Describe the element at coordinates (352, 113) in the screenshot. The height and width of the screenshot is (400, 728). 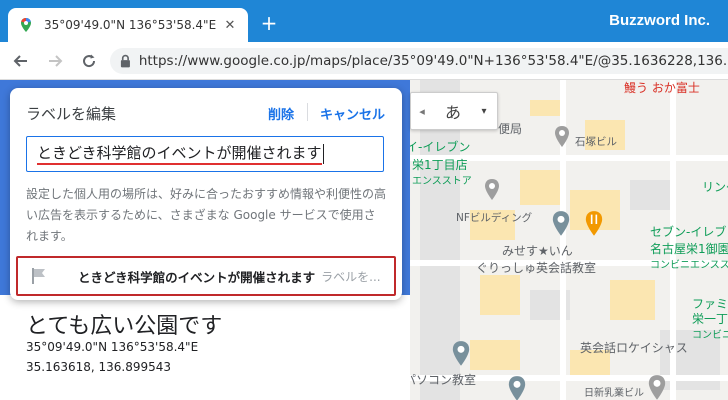
I see `cancel-button: キャンセル` at that location.